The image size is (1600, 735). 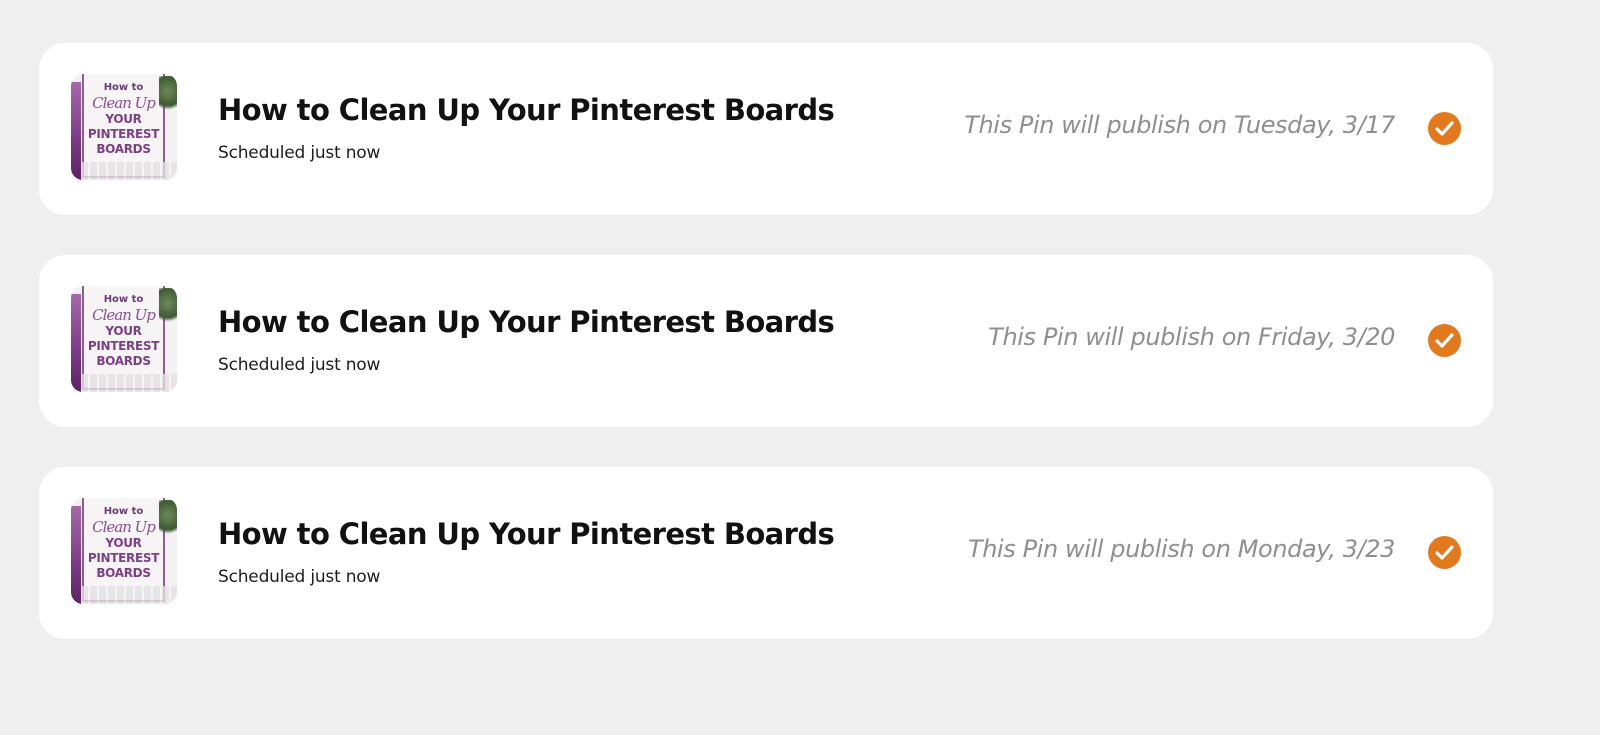 I want to click on publish-date-text: This Pin will publish on Tuesday, 3/17, so click(x=1179, y=125).